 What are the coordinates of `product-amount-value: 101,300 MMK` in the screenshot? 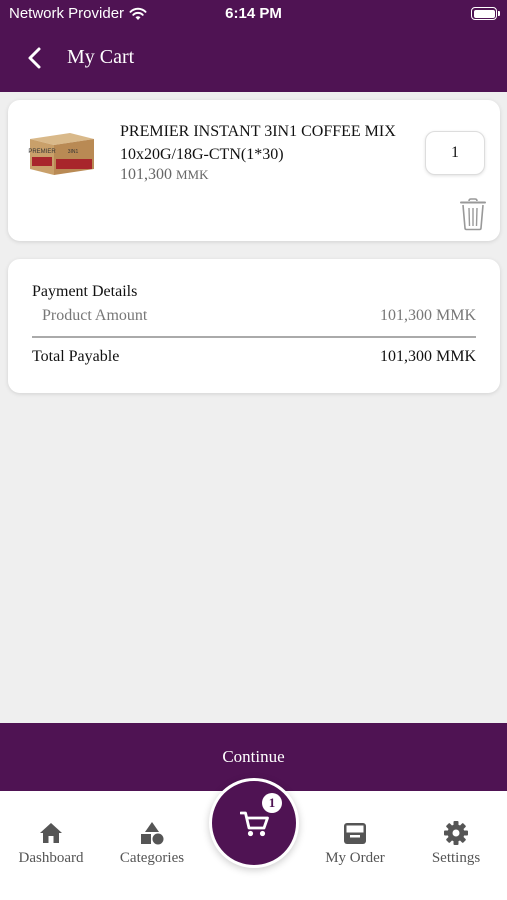 It's located at (427, 315).